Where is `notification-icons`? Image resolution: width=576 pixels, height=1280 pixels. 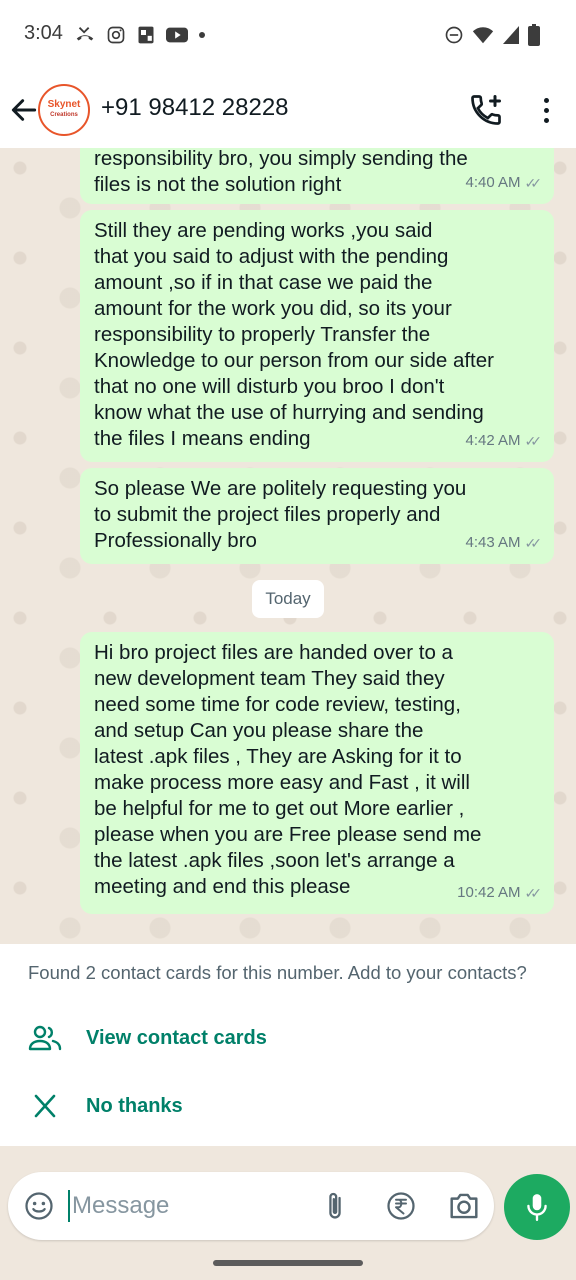 notification-icons is located at coordinates (140, 35).